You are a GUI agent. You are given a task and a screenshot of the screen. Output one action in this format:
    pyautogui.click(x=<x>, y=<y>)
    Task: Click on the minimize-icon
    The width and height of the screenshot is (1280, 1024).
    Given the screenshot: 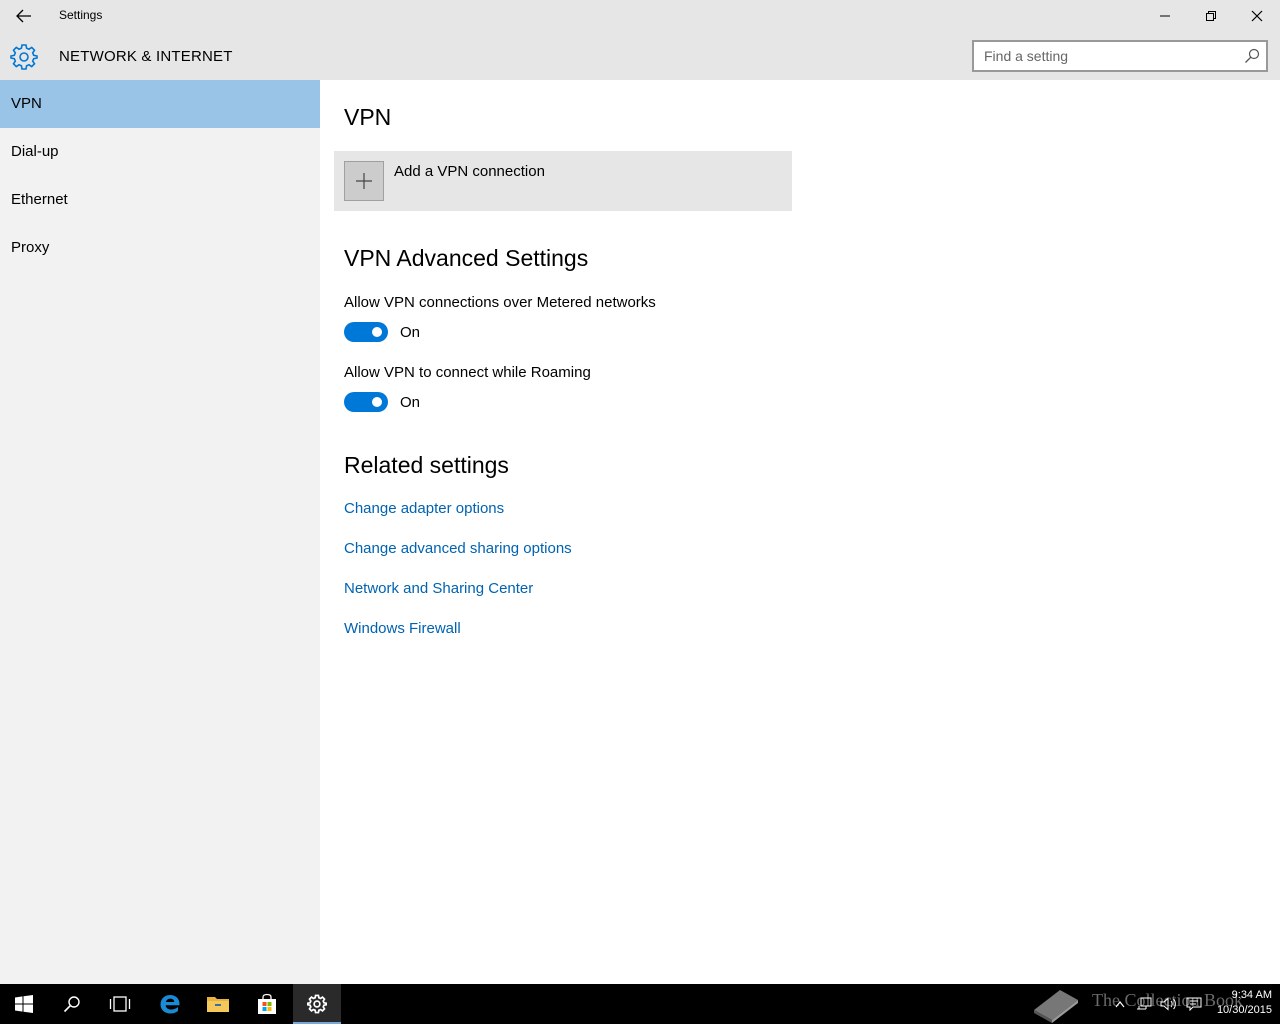 What is the action you would take?
    pyautogui.click(x=1165, y=16)
    